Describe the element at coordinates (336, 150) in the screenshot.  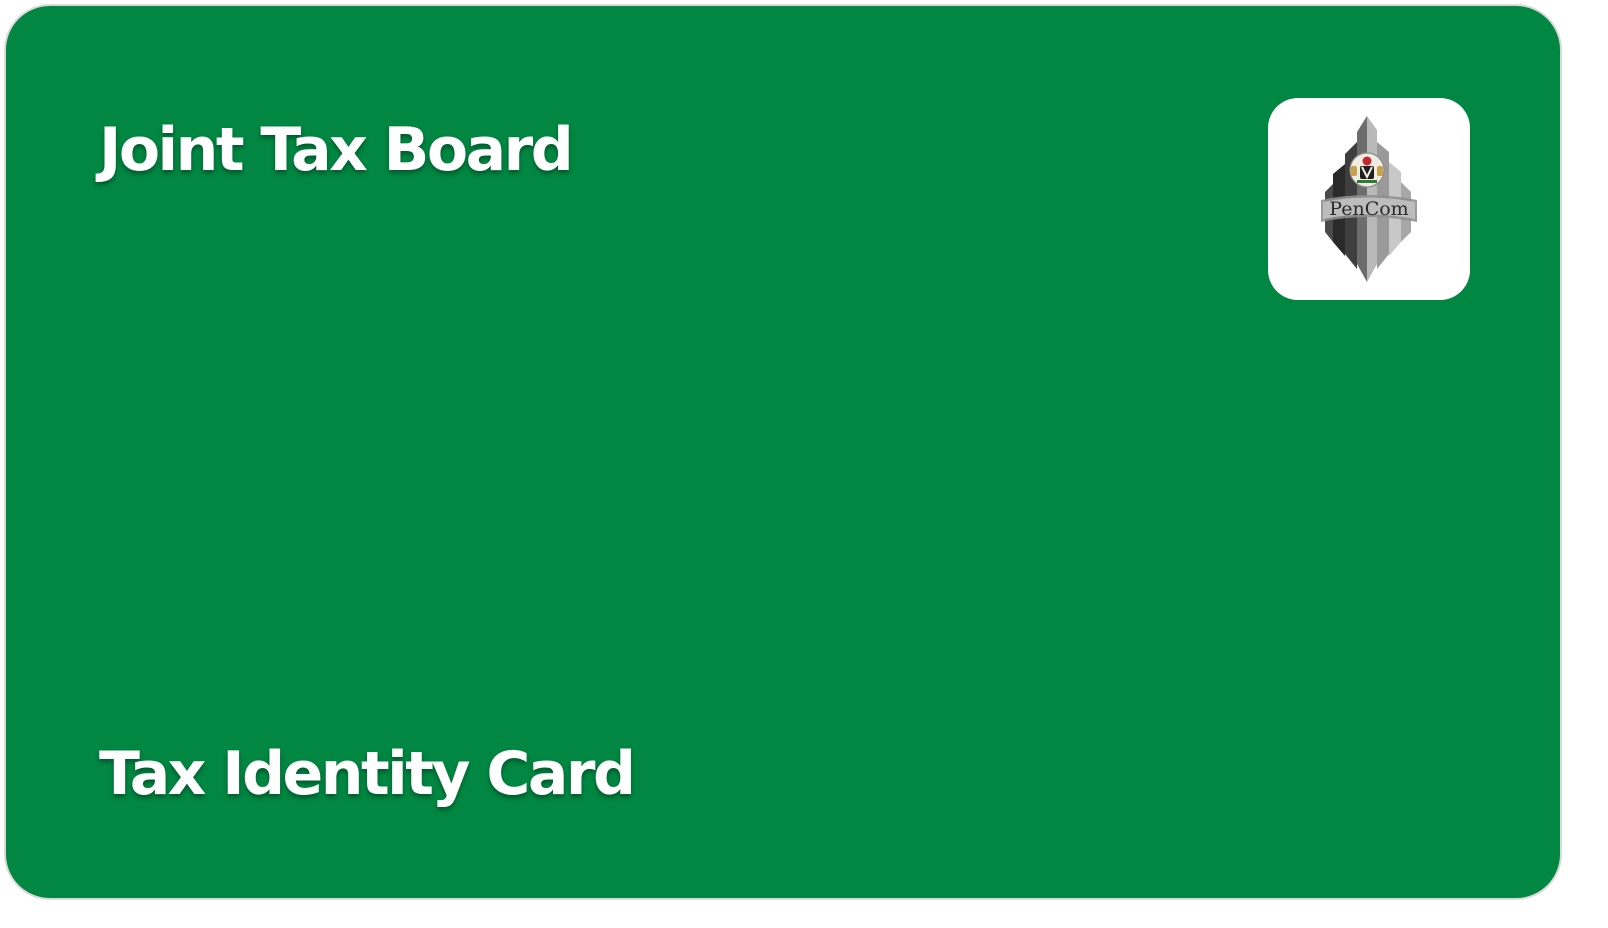
I see `card-title: Joint Tax Board` at that location.